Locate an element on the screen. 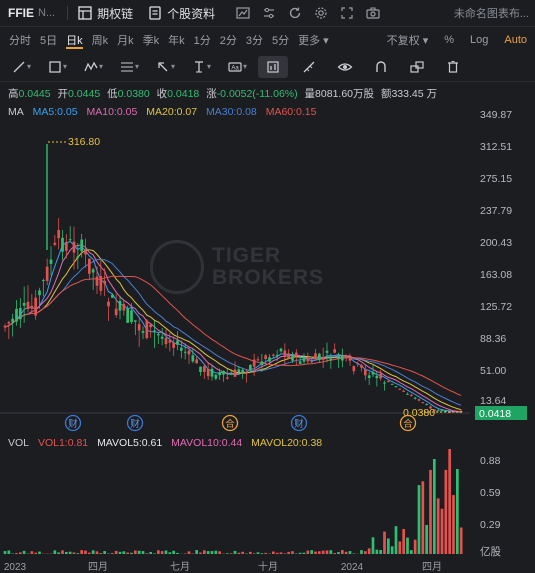  period-5min: 5分 is located at coordinates (280, 40).